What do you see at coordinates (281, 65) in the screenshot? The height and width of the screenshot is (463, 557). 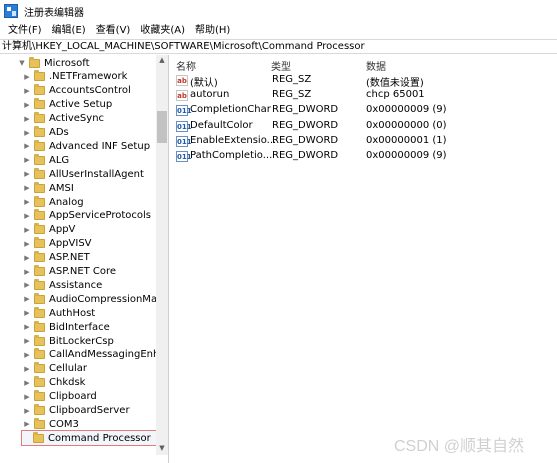 I see `column-header-type: 类型` at bounding box center [281, 65].